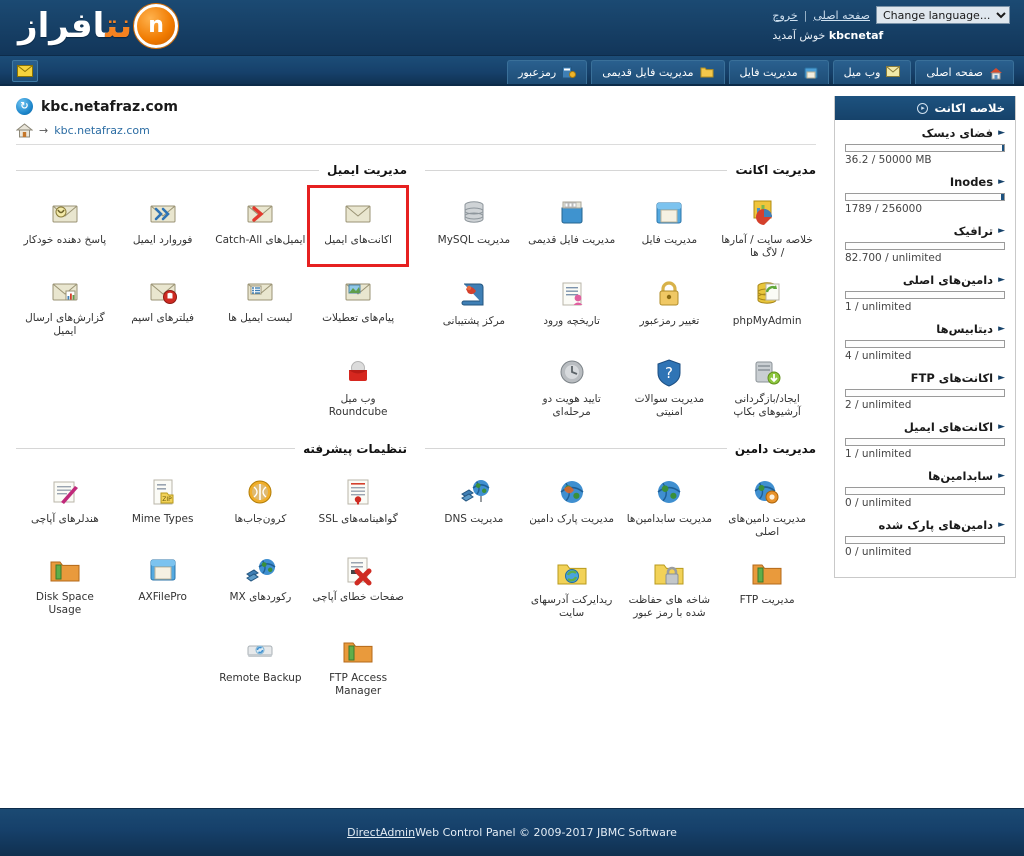 This screenshot has width=1024, height=856. Describe the element at coordinates (163, 584) in the screenshot. I see `feature-tile: AXFilePro` at that location.